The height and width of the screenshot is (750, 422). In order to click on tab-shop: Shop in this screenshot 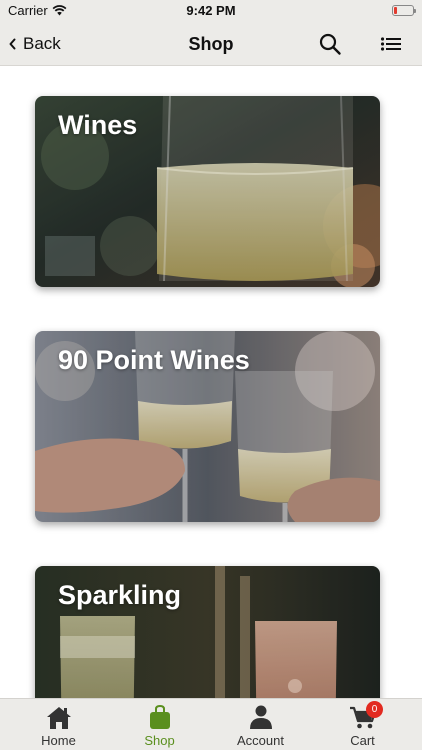, I will do `click(159, 724)`.